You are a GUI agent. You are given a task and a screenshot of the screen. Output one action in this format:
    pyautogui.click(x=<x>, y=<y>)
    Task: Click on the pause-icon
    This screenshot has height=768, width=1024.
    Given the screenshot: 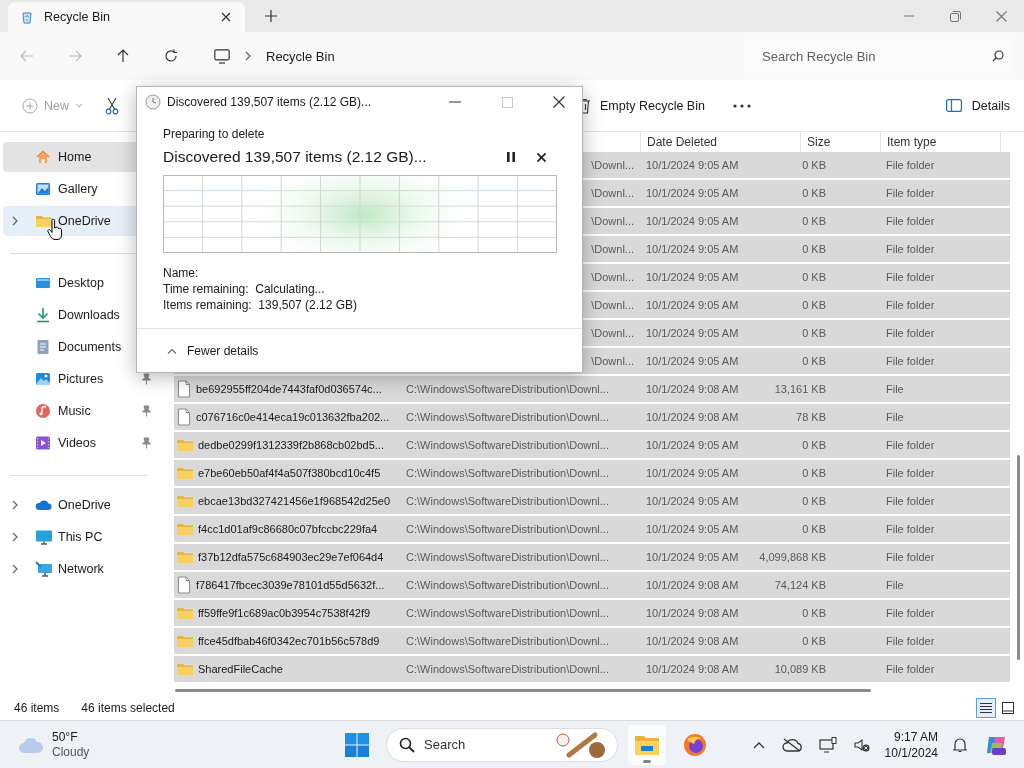 What is the action you would take?
    pyautogui.click(x=511, y=157)
    